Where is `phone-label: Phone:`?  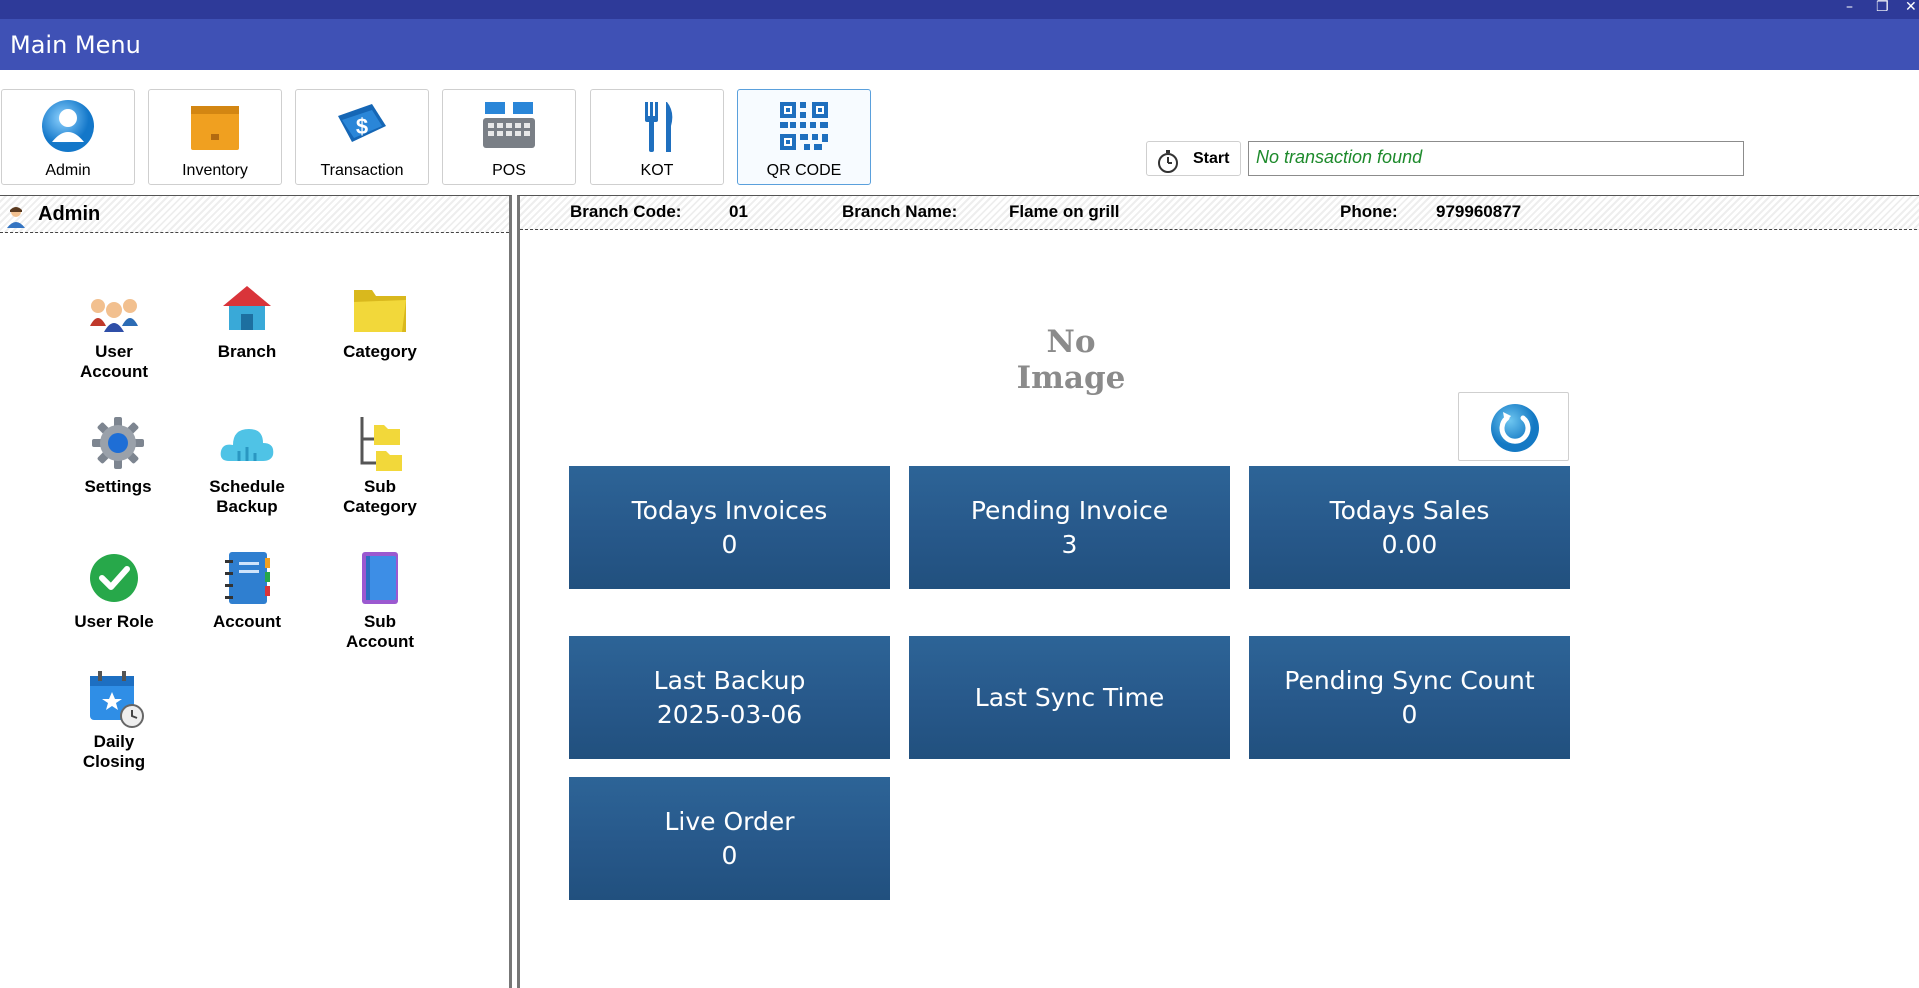 phone-label: Phone: is located at coordinates (1369, 211).